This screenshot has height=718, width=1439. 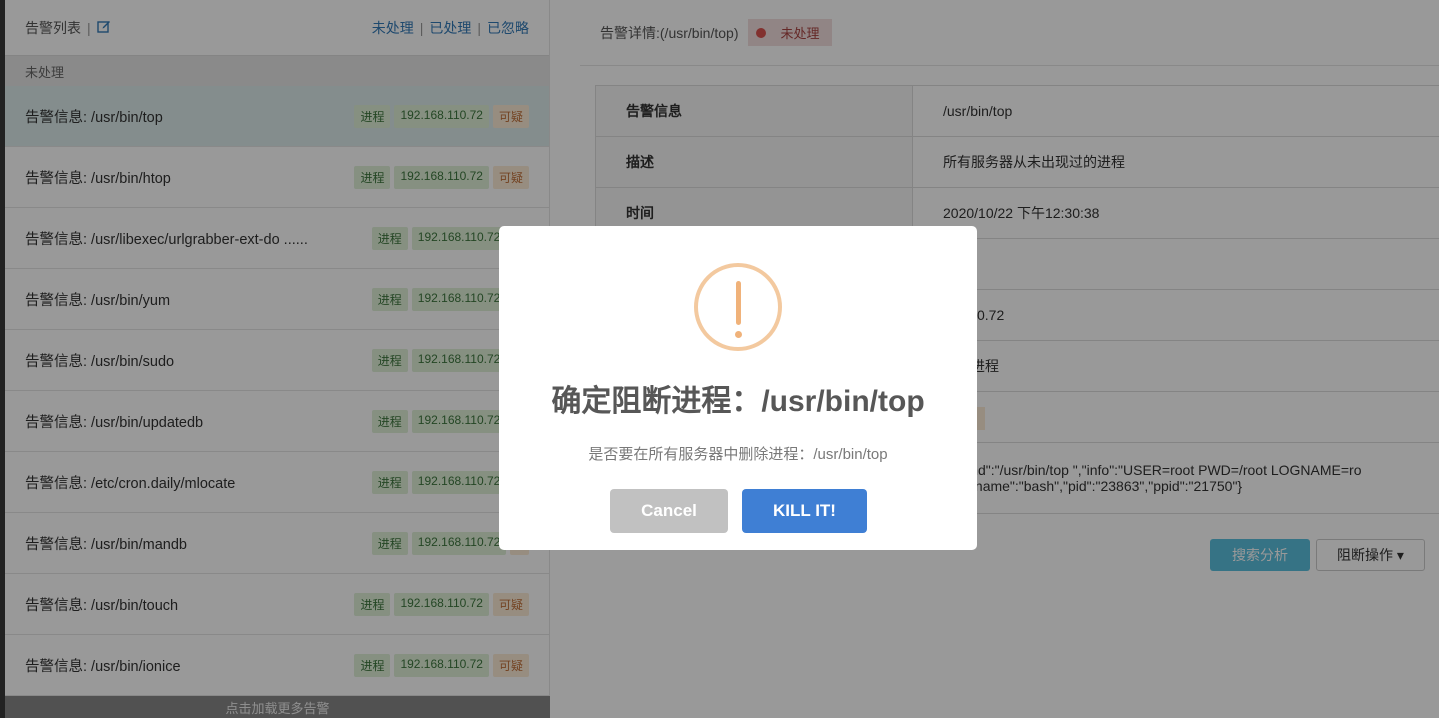 I want to click on dialog-message: 是否要在所有服务器中删除进程：/usr/bin/top, so click(x=738, y=454).